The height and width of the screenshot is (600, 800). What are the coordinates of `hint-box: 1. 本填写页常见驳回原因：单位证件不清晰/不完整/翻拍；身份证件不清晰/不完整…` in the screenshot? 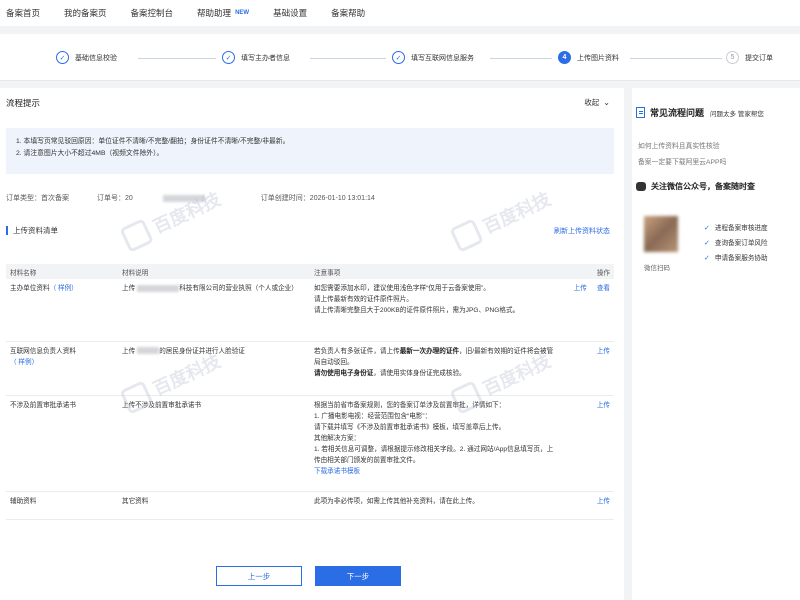 It's located at (310, 151).